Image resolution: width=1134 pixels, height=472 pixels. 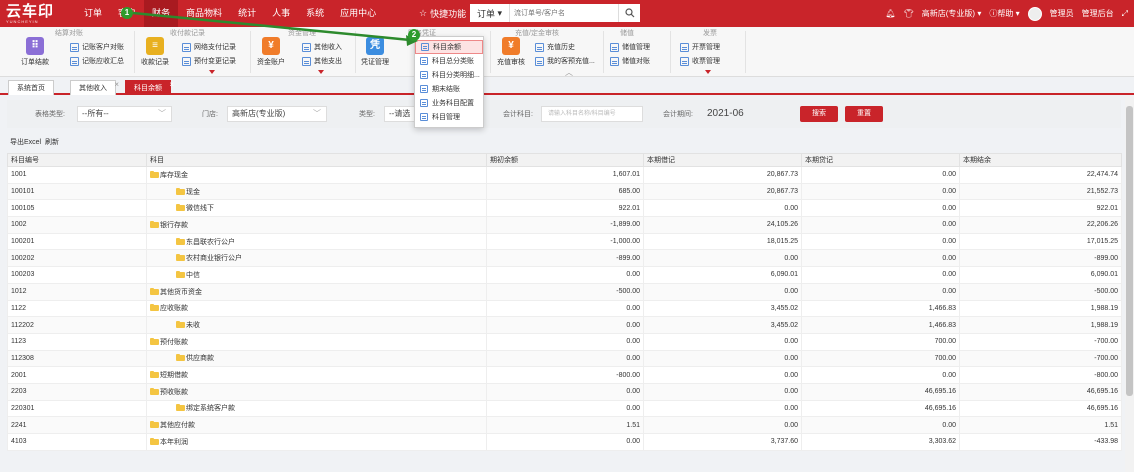 What do you see at coordinates (315, 13) in the screenshot?
I see `nav-system: 系统` at bounding box center [315, 13].